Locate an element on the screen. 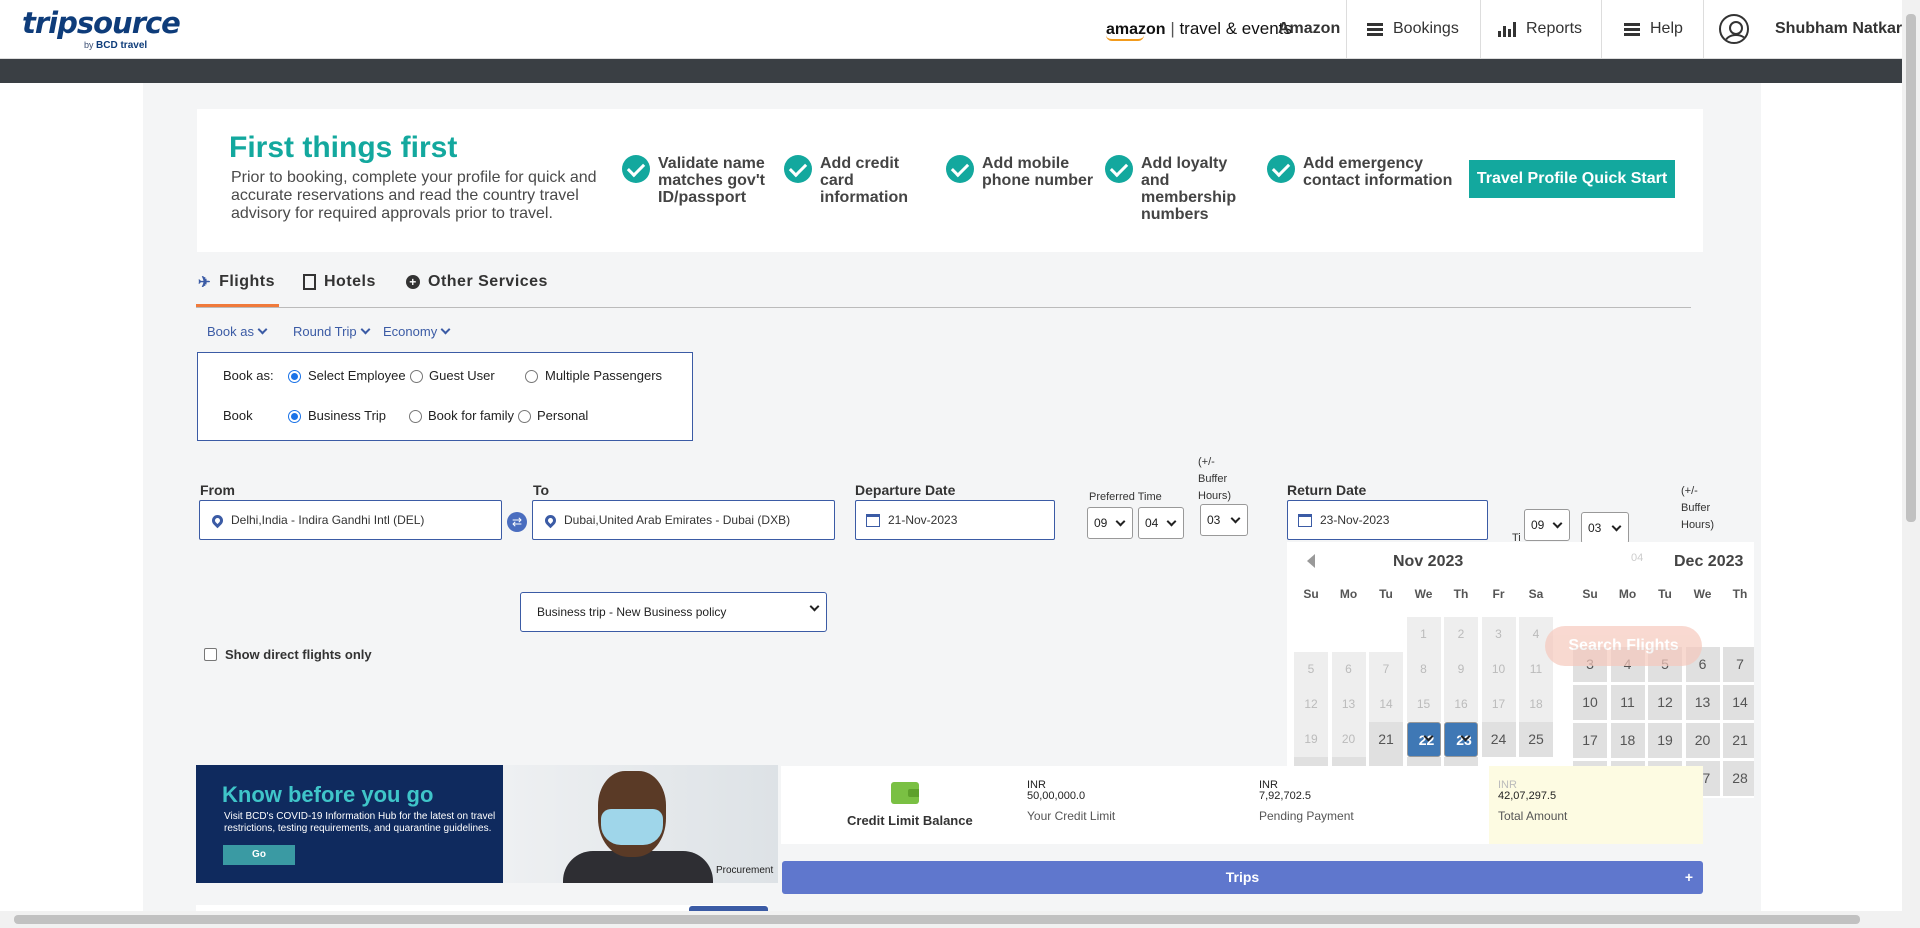  return-hour-select: 09 is located at coordinates (1547, 525).